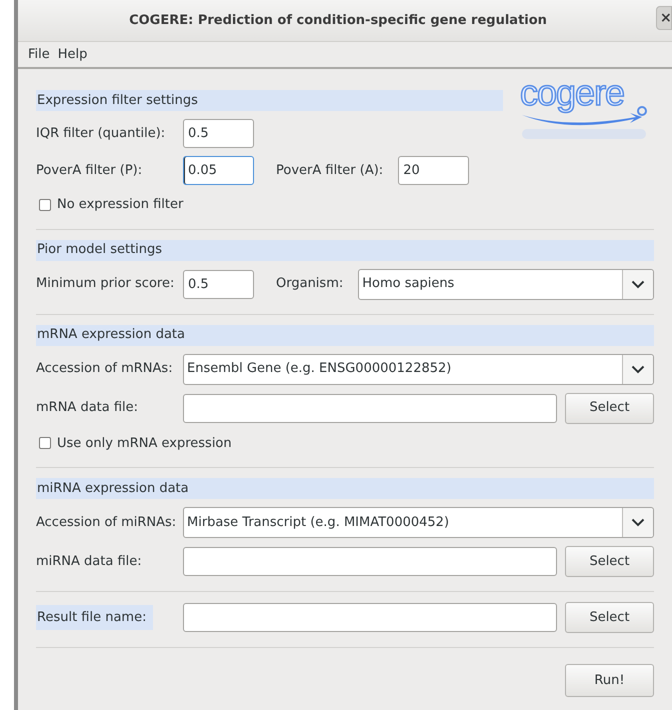  Describe the element at coordinates (506, 284) in the screenshot. I see `dropdown: Homo sapiens` at that location.